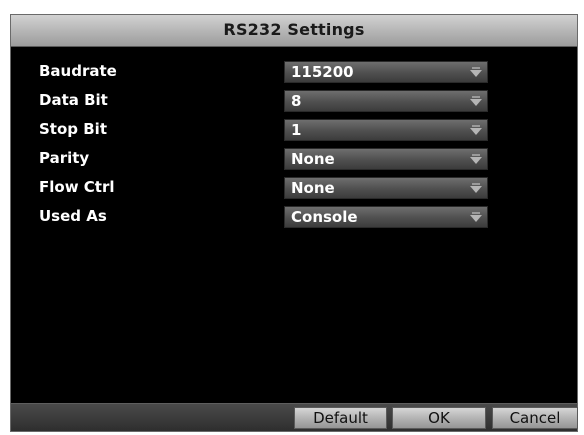  I want to click on flow-ctrl-value: None, so click(313, 188).